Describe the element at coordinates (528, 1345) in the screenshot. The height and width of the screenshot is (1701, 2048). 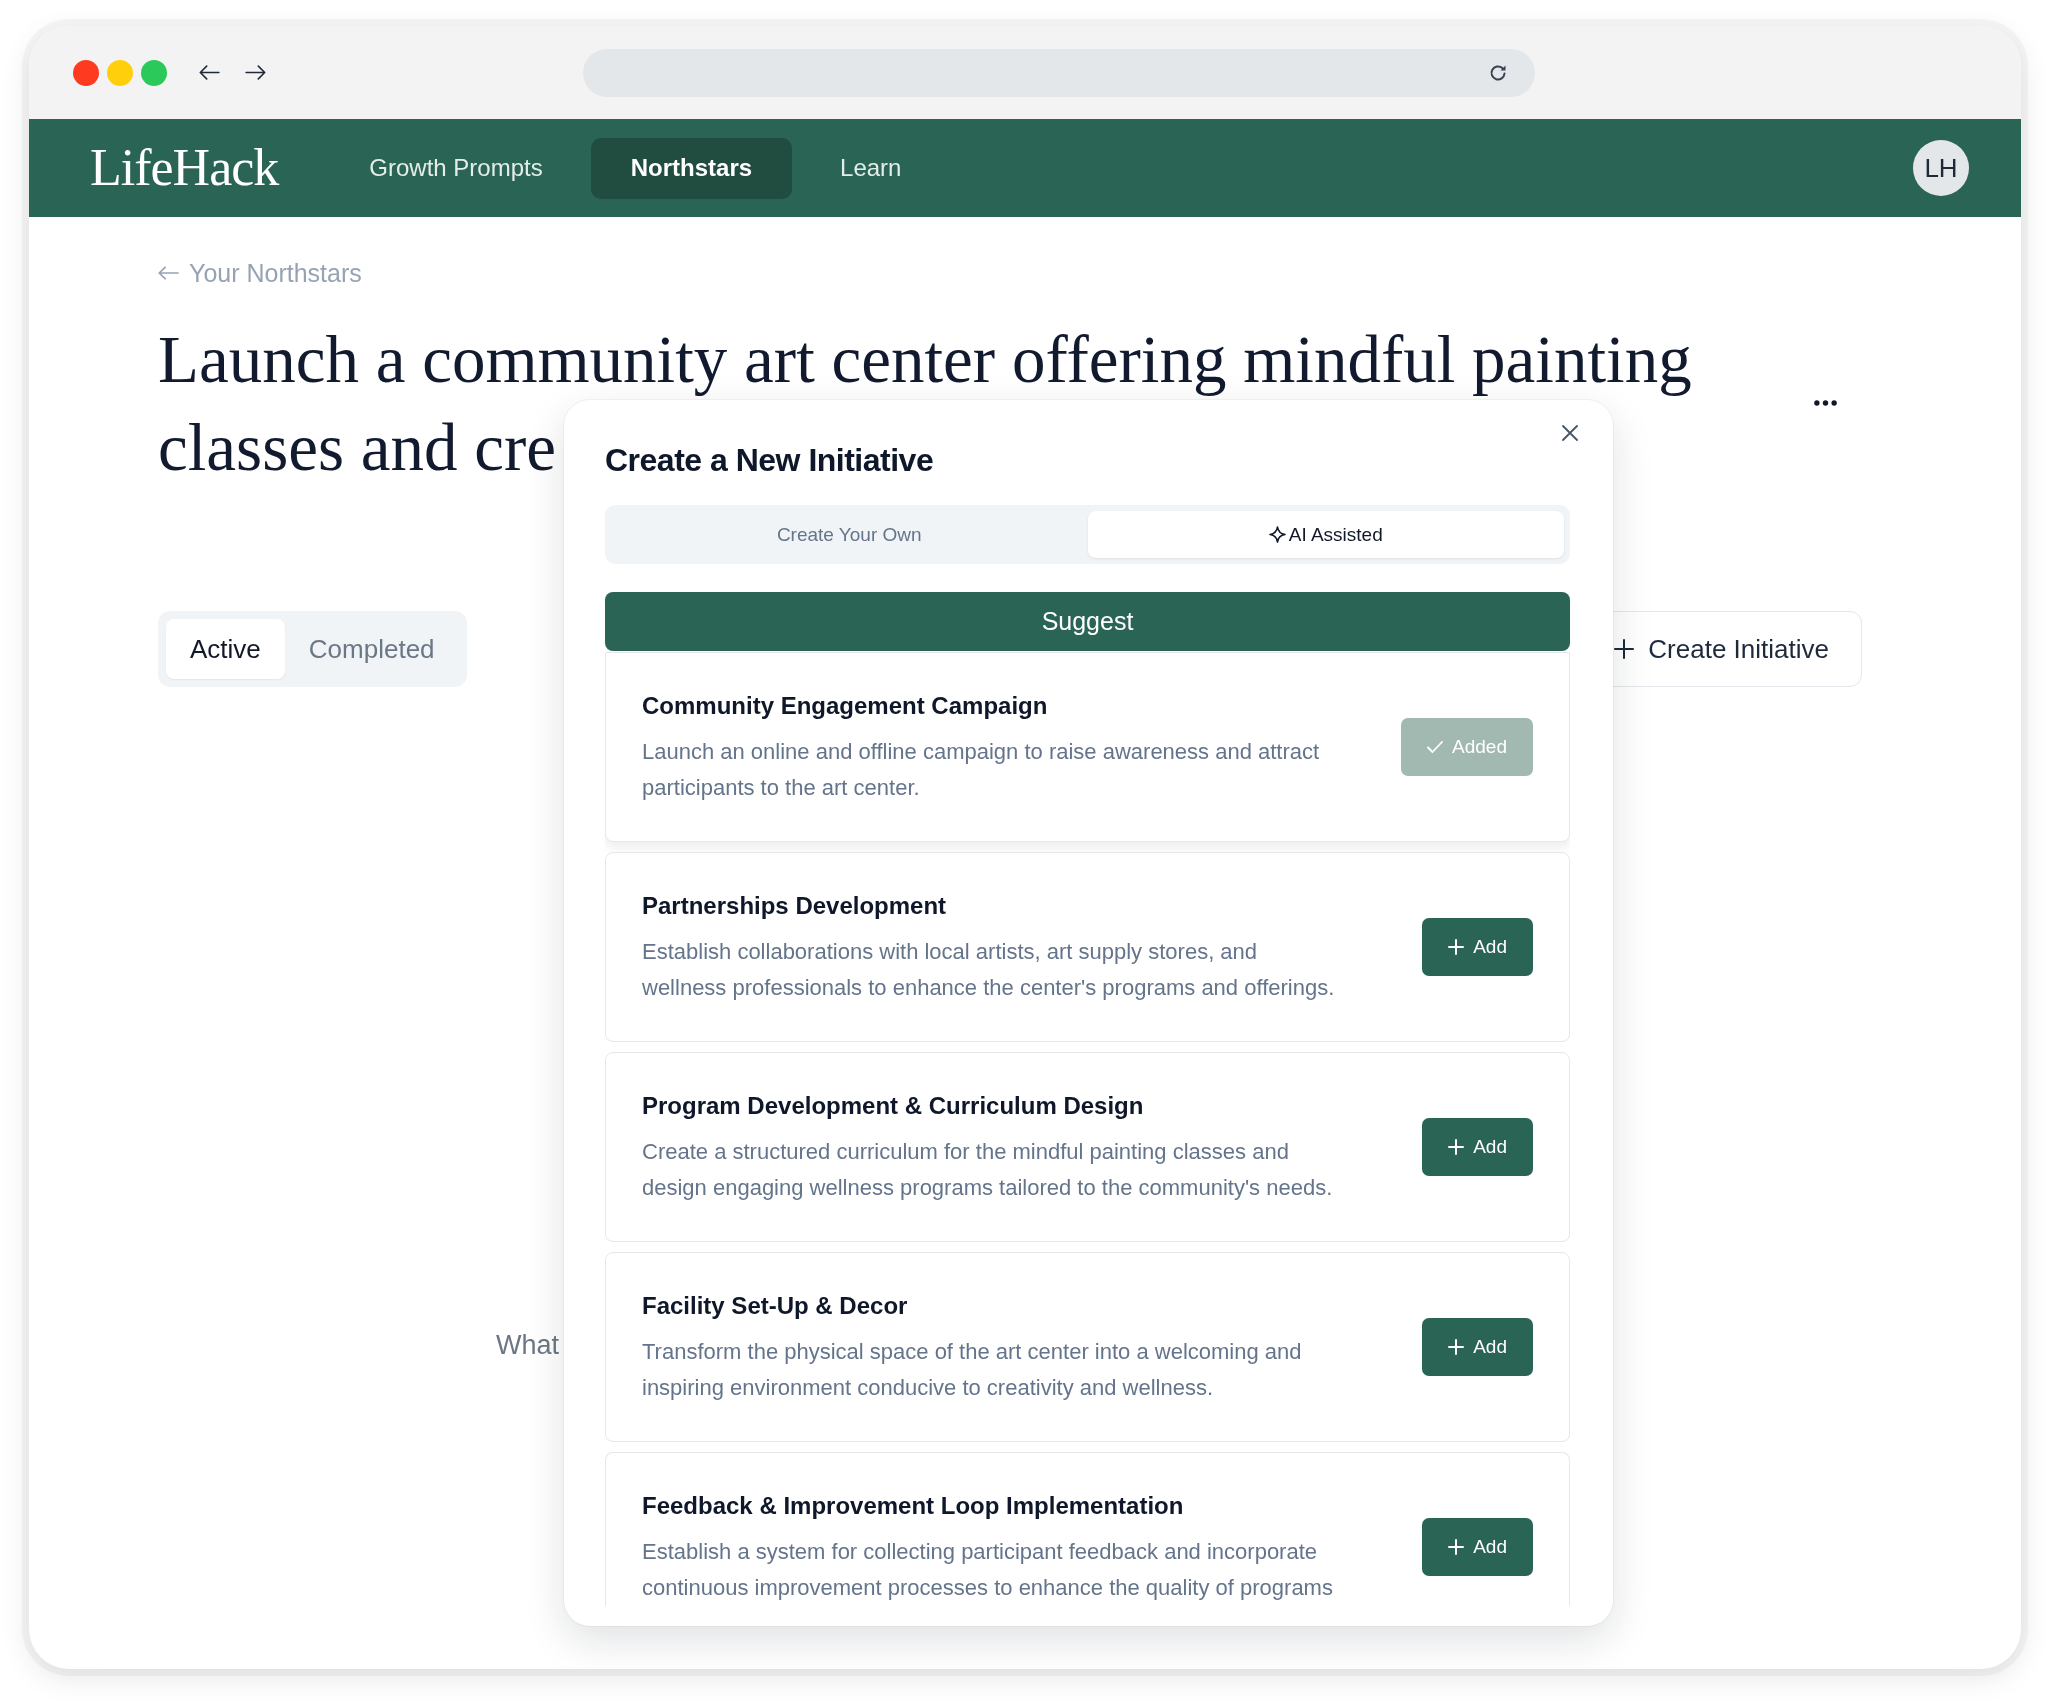
I see `empty-state-text: What` at that location.